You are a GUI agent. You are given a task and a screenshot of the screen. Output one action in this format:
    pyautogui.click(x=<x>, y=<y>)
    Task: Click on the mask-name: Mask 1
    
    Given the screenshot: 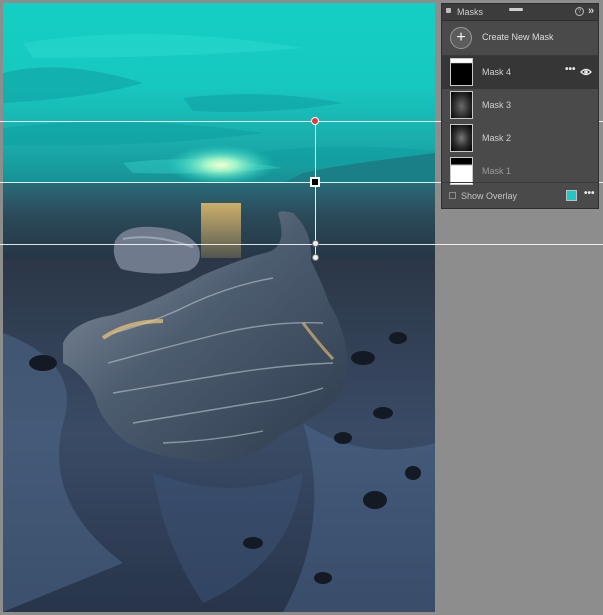 What is the action you would take?
    pyautogui.click(x=497, y=171)
    